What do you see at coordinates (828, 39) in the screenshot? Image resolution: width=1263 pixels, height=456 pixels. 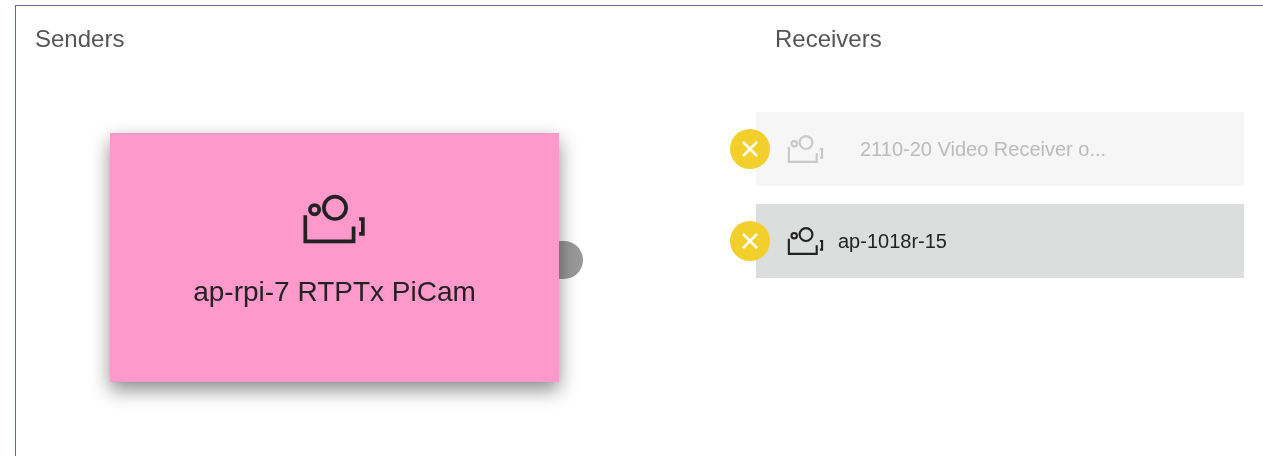 I see `section-title: Receivers` at bounding box center [828, 39].